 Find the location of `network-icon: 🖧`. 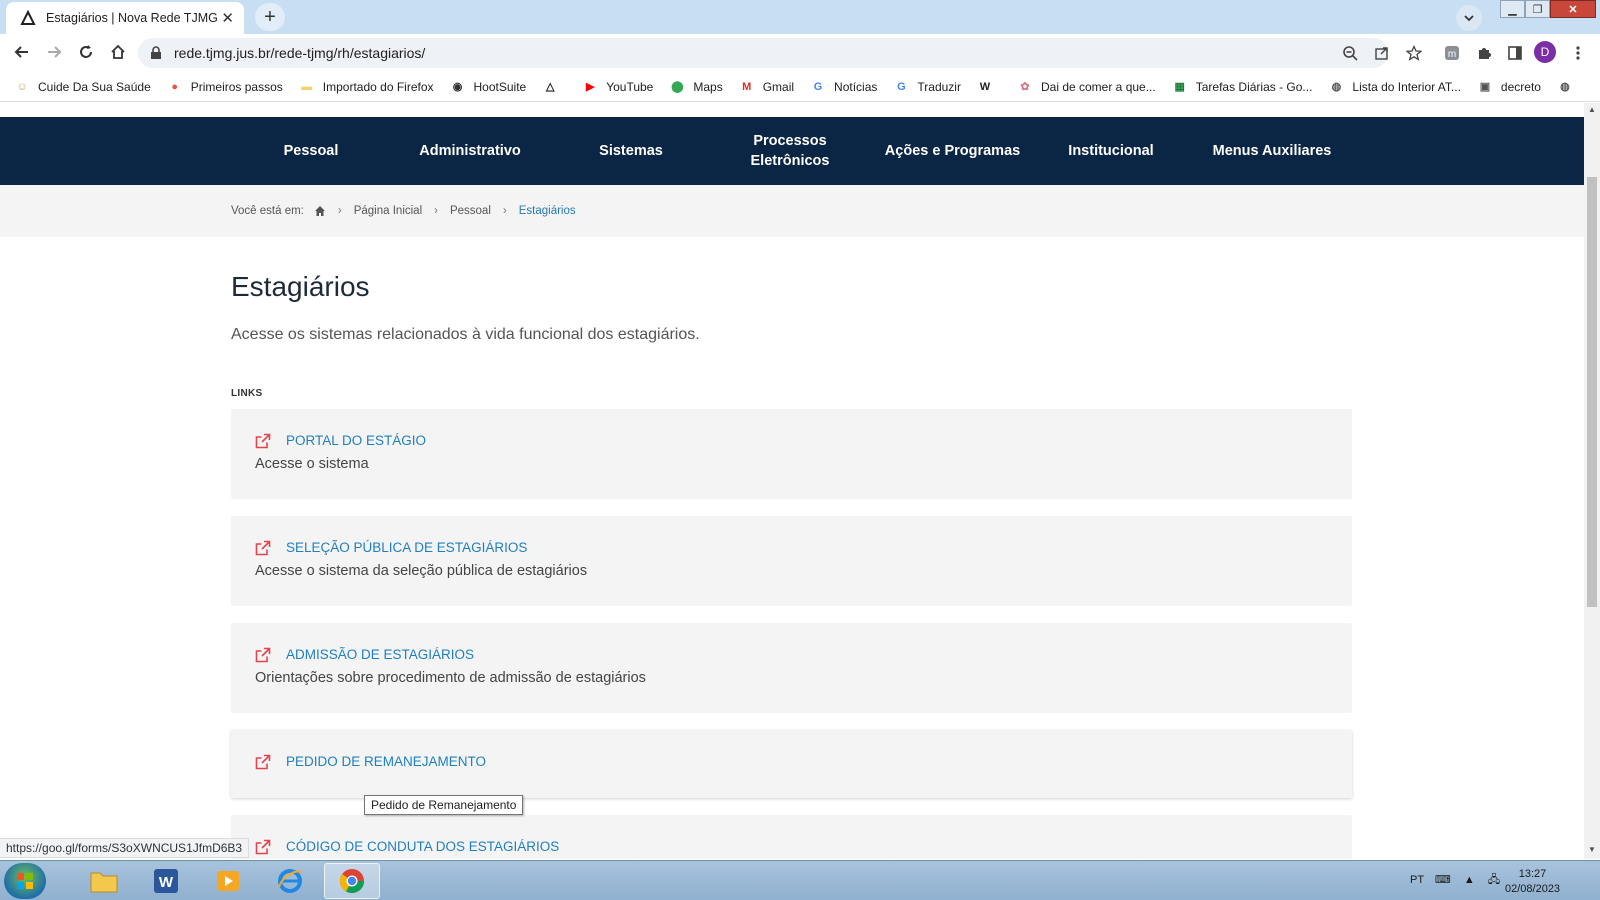

network-icon: 🖧 is located at coordinates (1494, 880).